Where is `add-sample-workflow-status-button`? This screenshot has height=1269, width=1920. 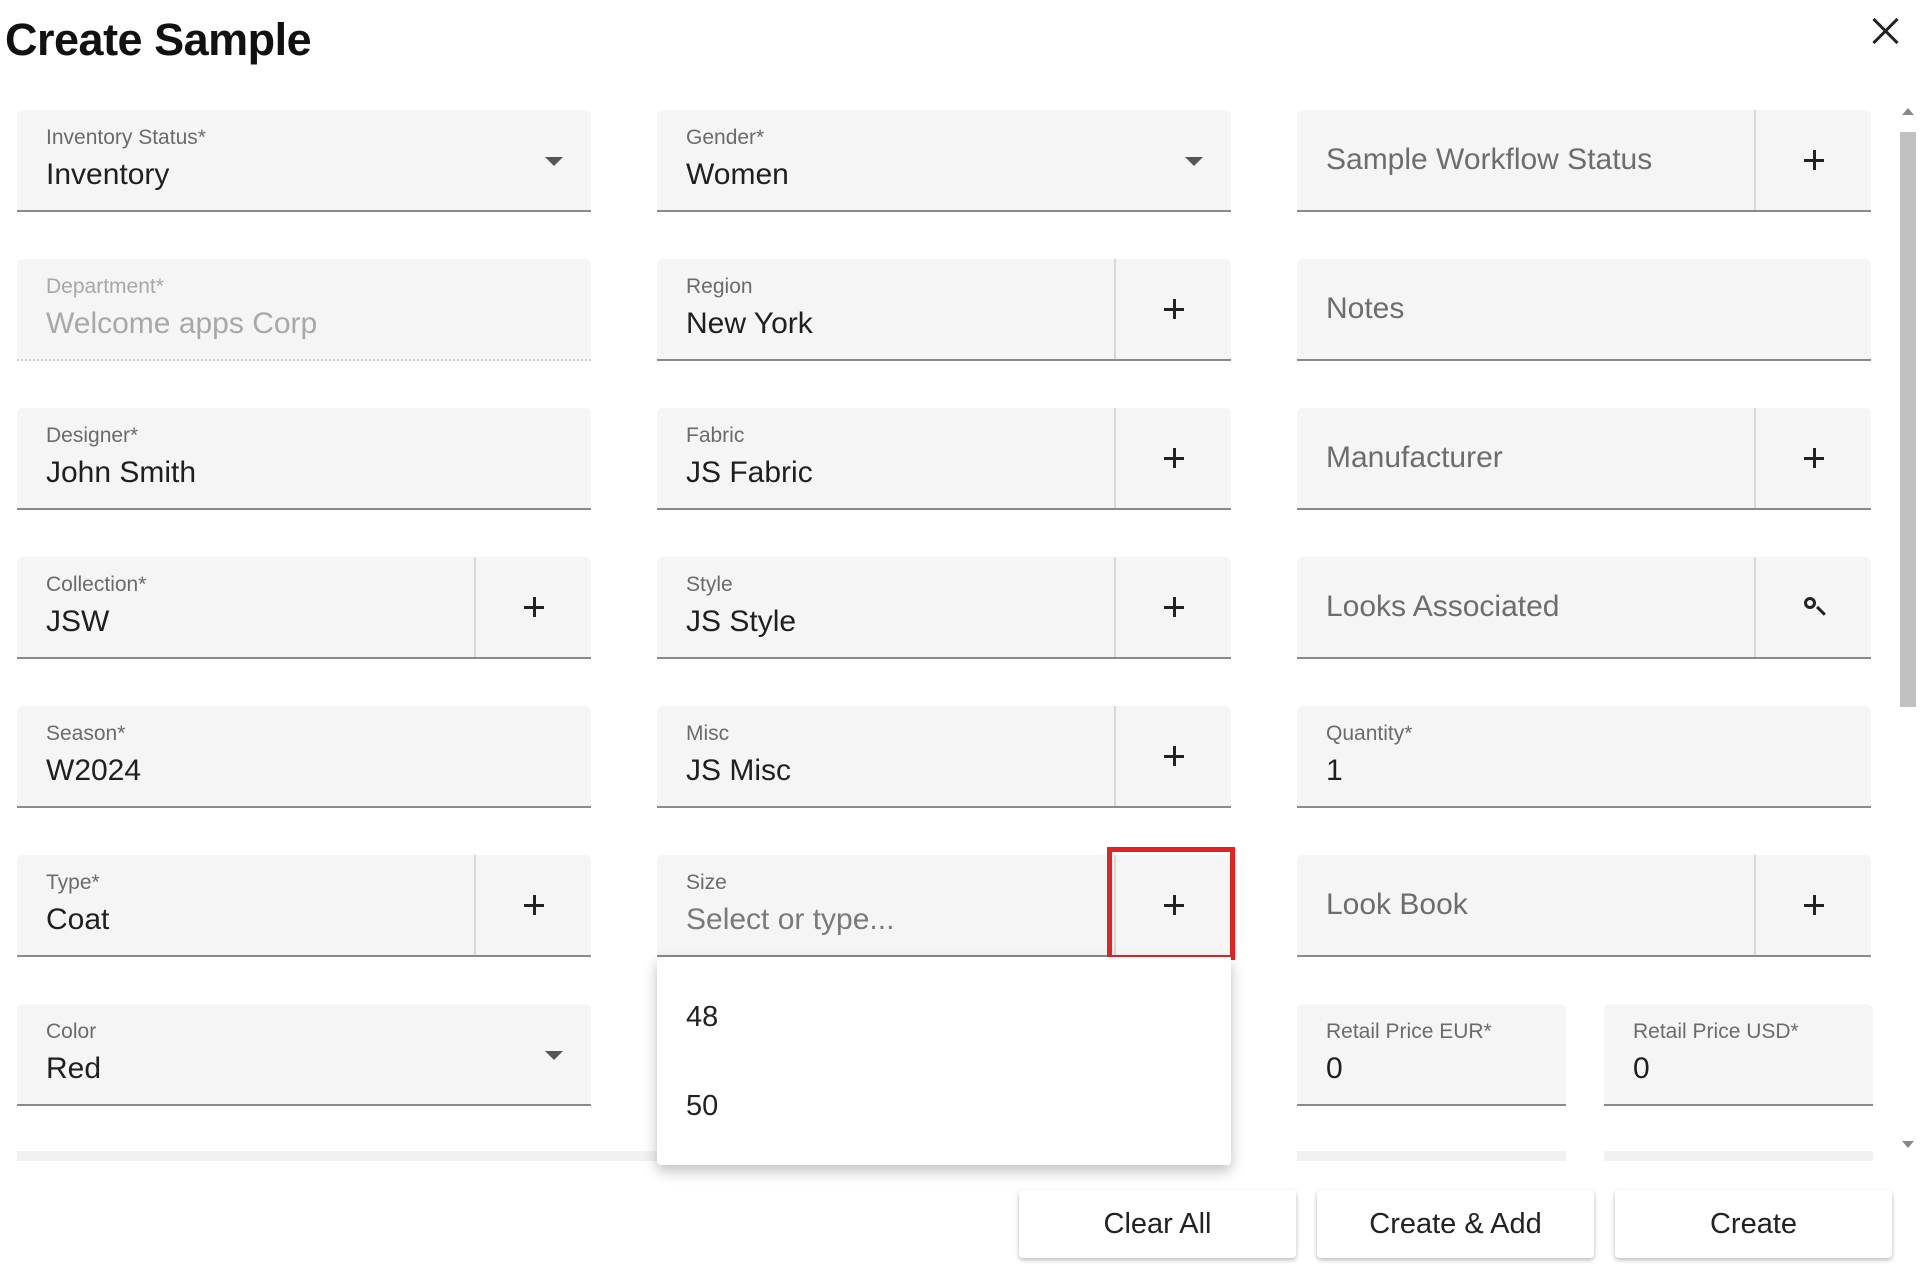 add-sample-workflow-status-button is located at coordinates (1812, 160).